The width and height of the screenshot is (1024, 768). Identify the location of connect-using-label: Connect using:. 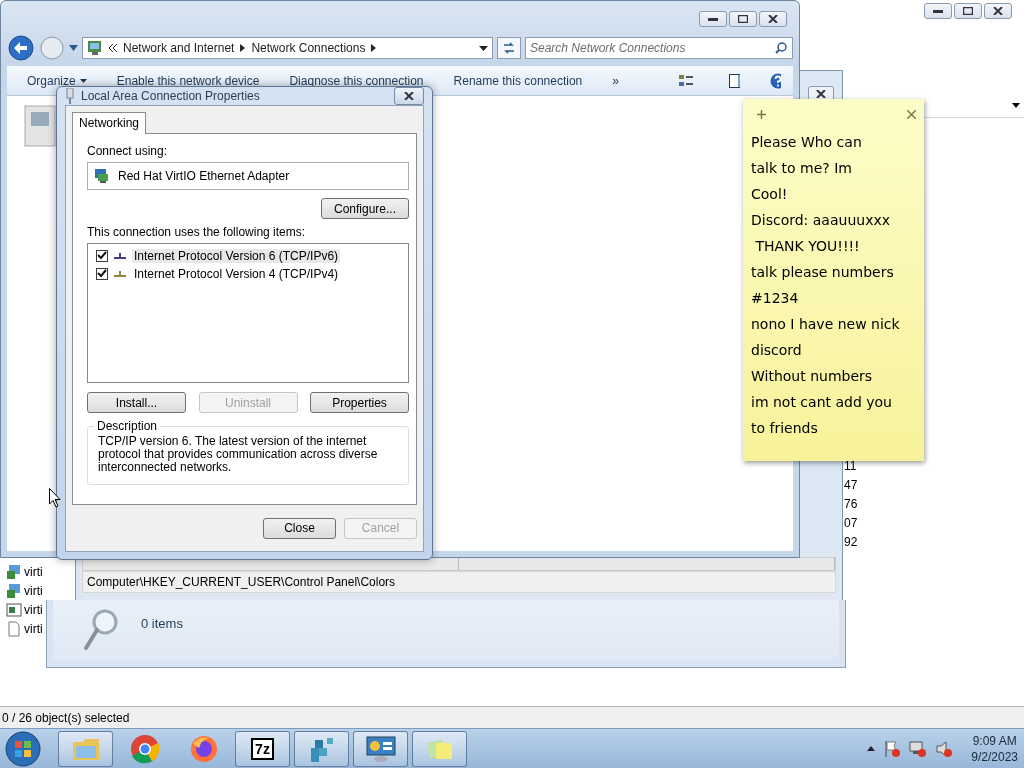
(128, 151).